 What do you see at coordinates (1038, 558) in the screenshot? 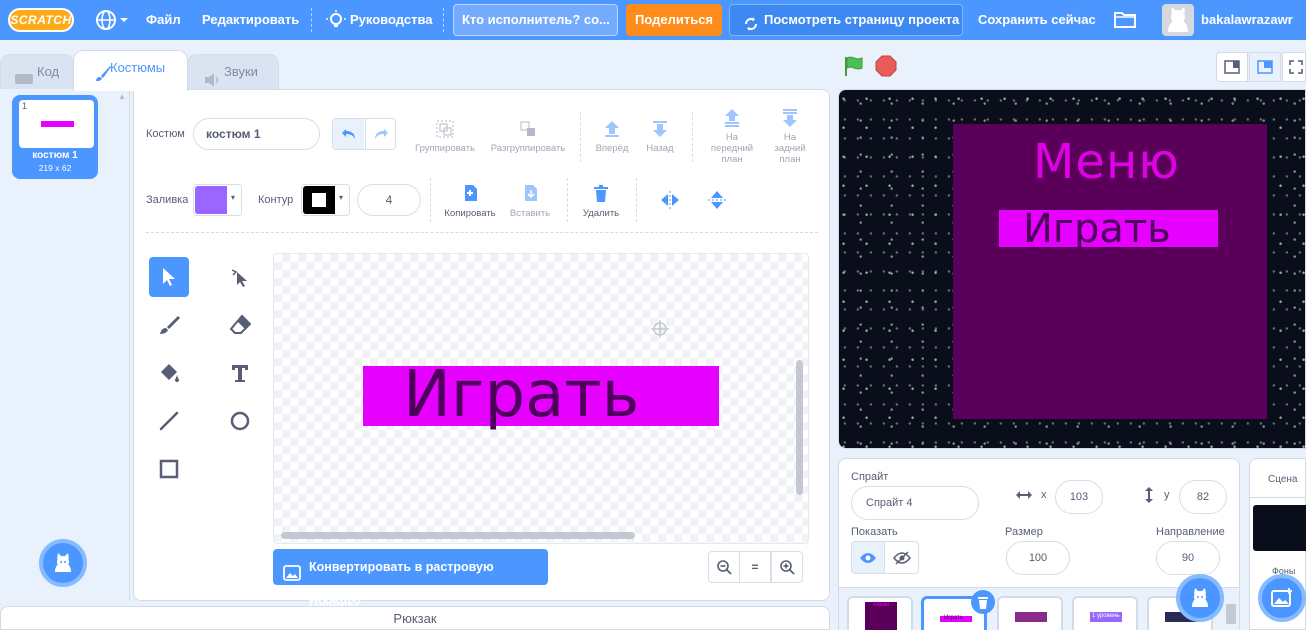
I see `size-input: 100` at bounding box center [1038, 558].